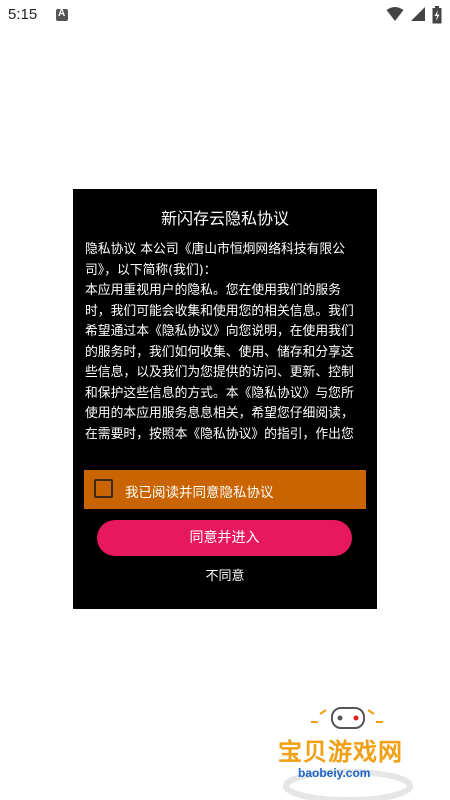 This screenshot has height=800, width=450. What do you see at coordinates (199, 493) in the screenshot?
I see `agree-checkbox-label: 我已阅读并同意隐私协议` at bounding box center [199, 493].